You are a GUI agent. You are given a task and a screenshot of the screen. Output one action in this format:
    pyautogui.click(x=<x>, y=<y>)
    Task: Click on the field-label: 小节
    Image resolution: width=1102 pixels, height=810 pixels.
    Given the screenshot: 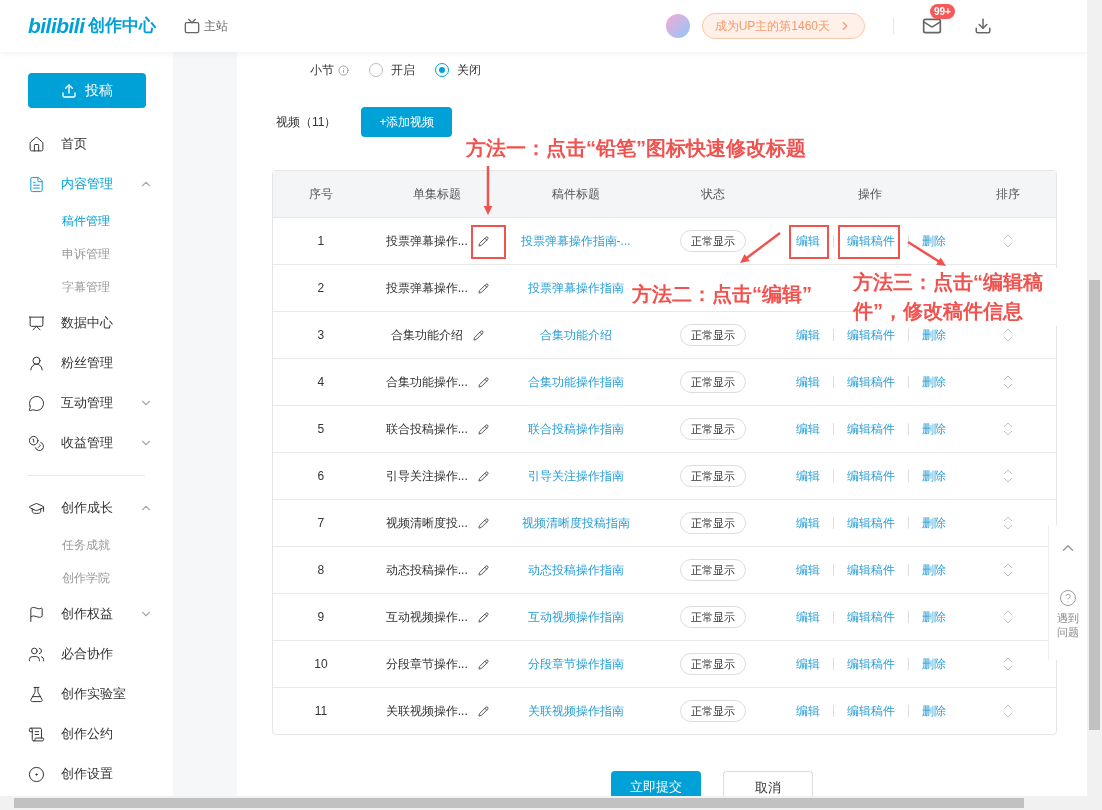 What is the action you would take?
    pyautogui.click(x=322, y=70)
    